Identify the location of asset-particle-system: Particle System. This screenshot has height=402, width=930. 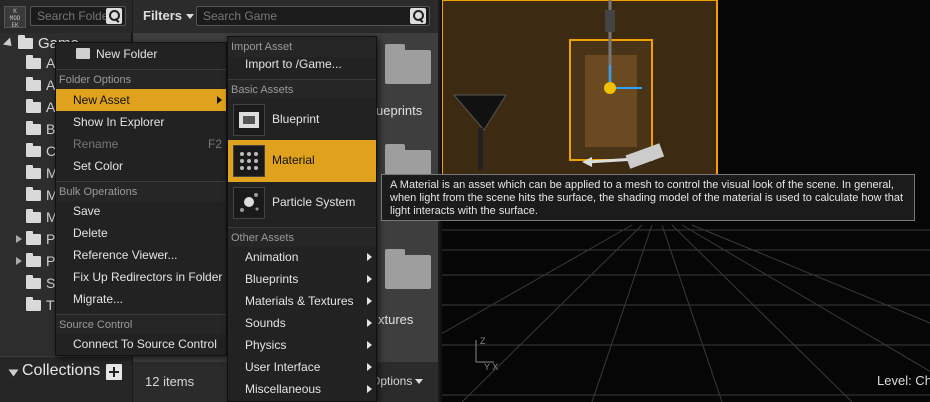
(302, 203).